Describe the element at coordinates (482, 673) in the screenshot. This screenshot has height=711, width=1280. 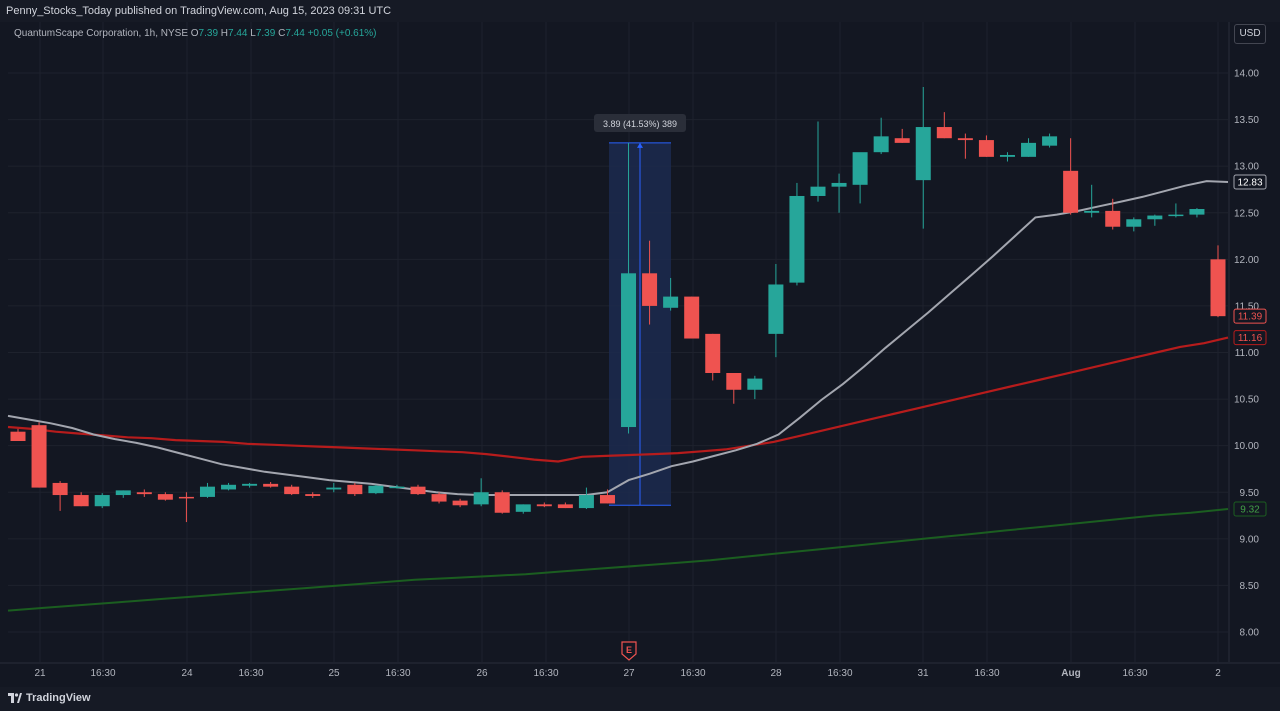
I see `time-tick-label: 26` at that location.